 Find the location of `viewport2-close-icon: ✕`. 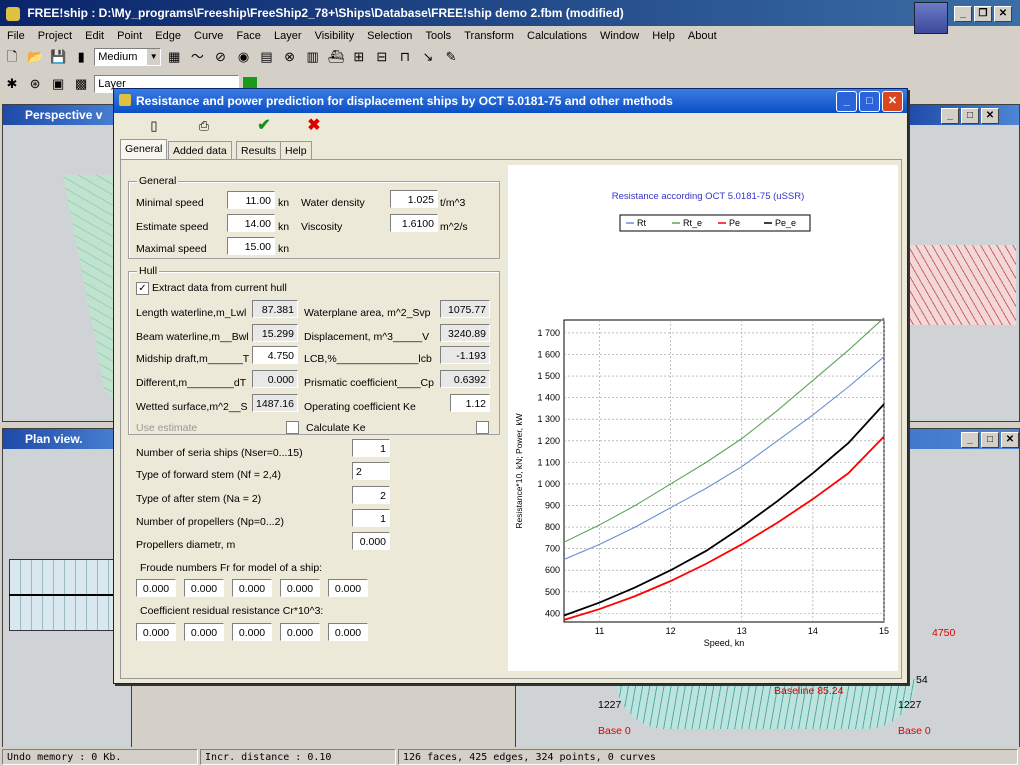

viewport2-close-icon: ✕ is located at coordinates (1010, 440).